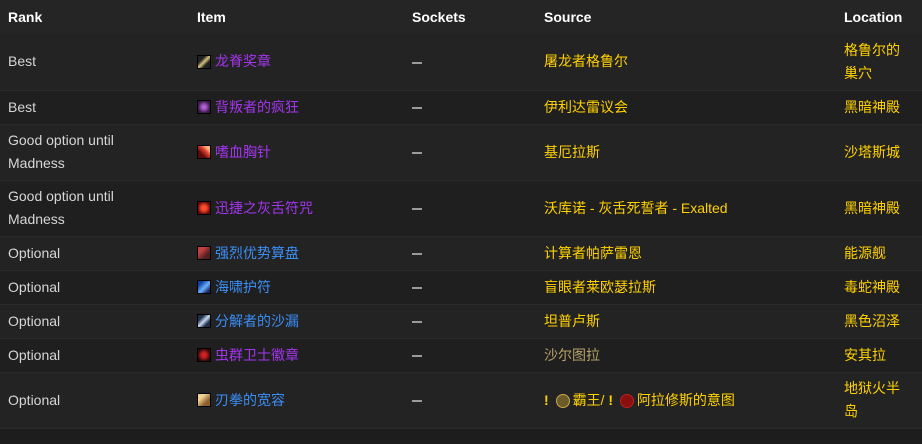 The width and height of the screenshot is (922, 444). What do you see at coordinates (879, 355) in the screenshot?
I see `location-link: 安其拉` at bounding box center [879, 355].